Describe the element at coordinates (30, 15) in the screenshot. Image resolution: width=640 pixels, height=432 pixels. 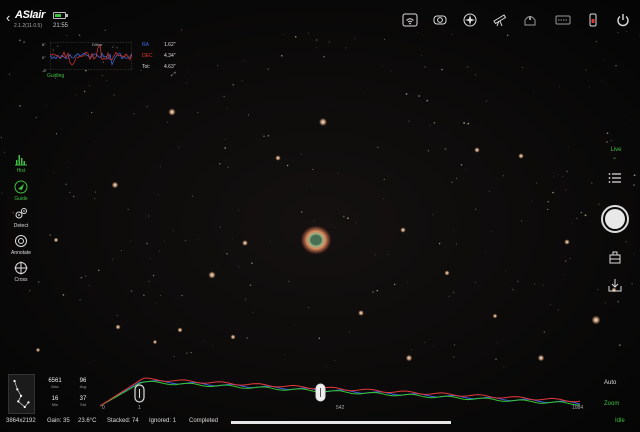
I see `app-logo: ASIair` at that location.